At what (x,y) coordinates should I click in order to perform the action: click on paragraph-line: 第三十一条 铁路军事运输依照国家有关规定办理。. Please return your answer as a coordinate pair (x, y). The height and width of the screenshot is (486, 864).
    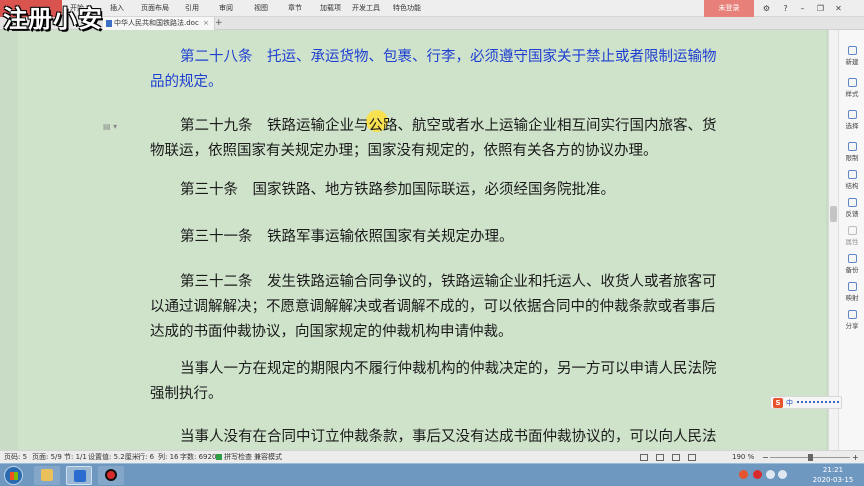
    Looking at the image, I should click on (347, 237).